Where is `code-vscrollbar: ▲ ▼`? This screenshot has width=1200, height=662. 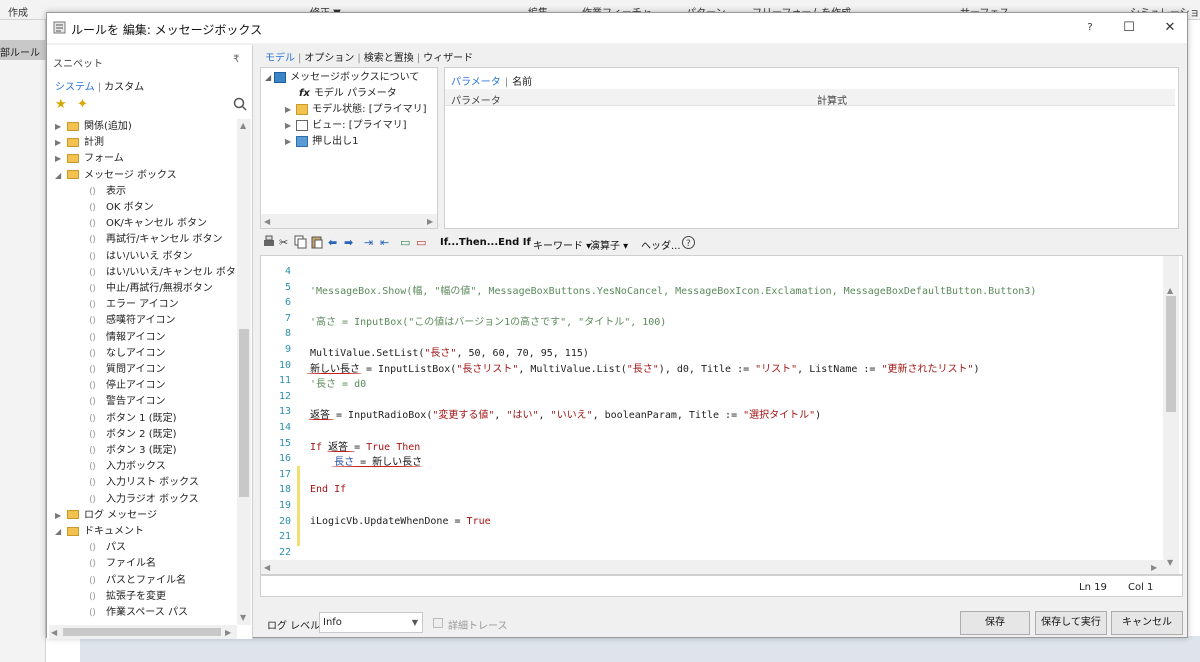 code-vscrollbar: ▲ ▼ is located at coordinates (1171, 415).